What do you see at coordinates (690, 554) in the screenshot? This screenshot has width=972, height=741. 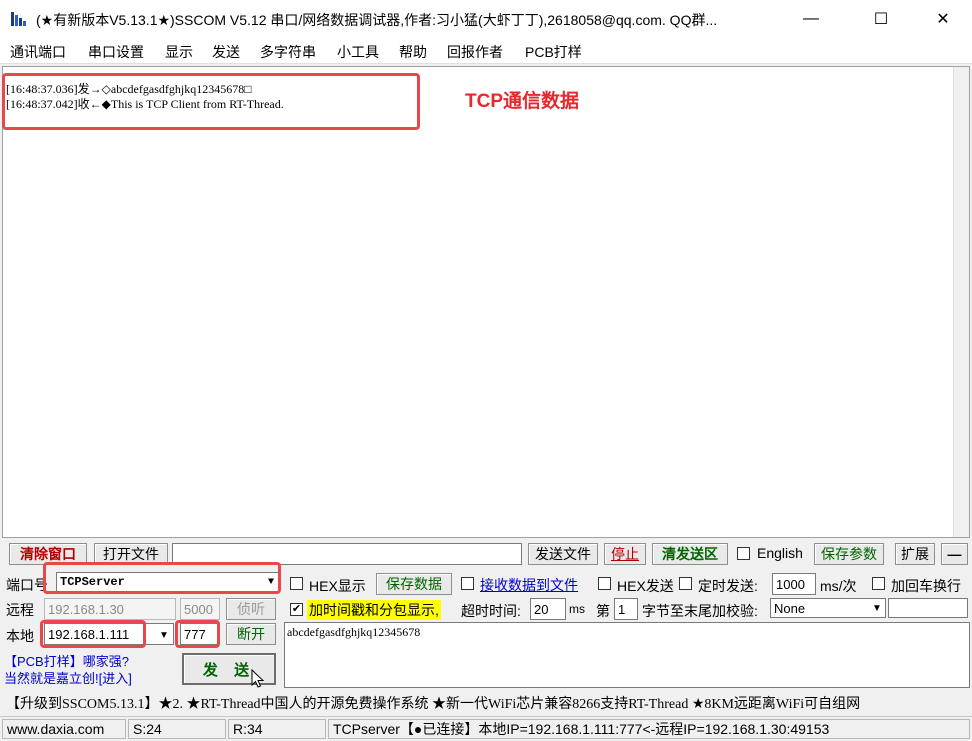 I see `clear-send-button: 清发送区` at bounding box center [690, 554].